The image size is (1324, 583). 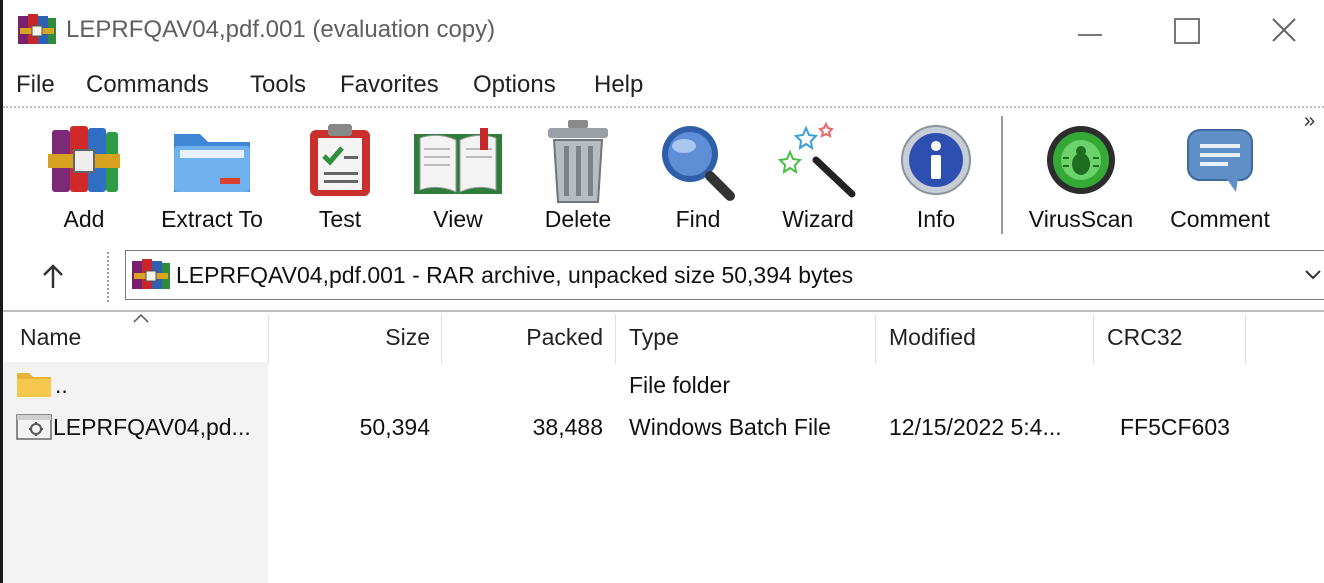 I want to click on view-button: View, so click(x=458, y=178).